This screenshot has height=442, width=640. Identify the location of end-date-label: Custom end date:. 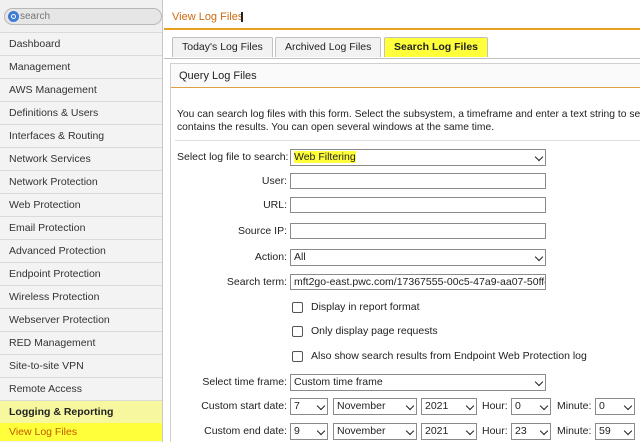
(245, 431).